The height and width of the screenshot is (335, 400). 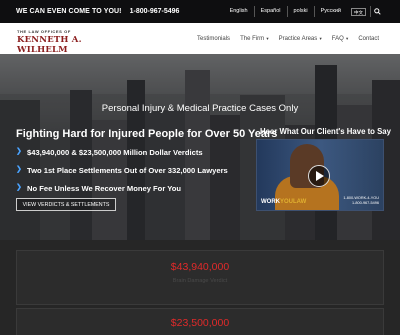 I want to click on lang-russian: Русский, so click(x=330, y=11).